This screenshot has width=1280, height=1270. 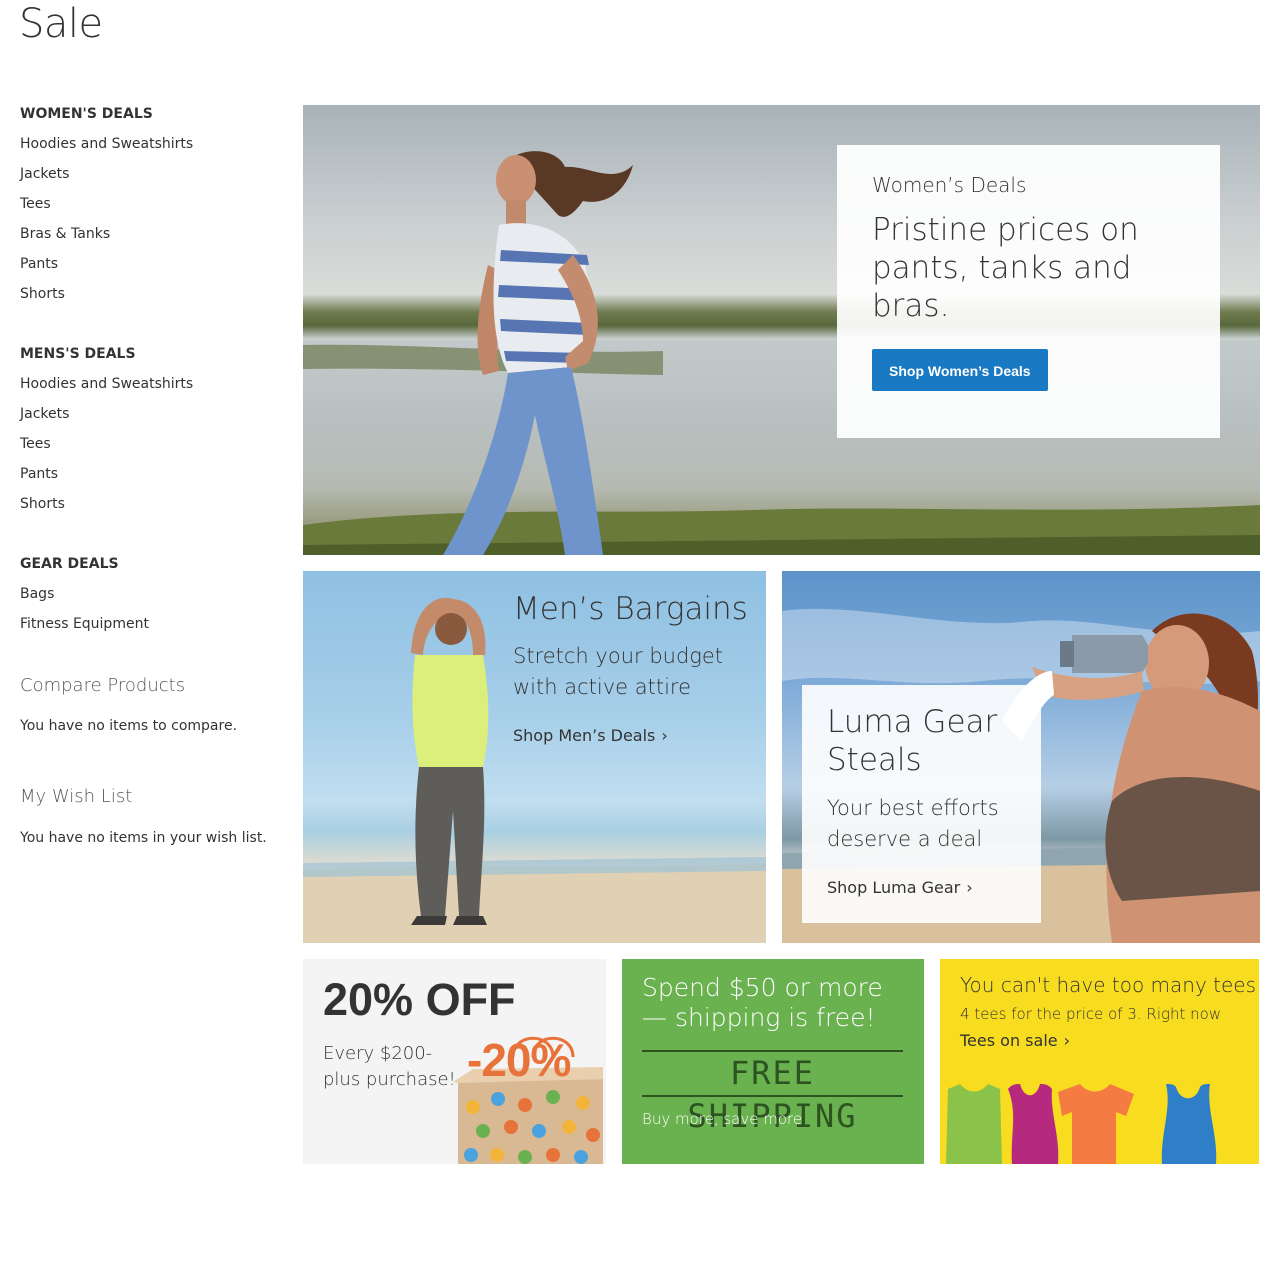 I want to click on womens-deals-heading: WOMEN'S DEALS, so click(x=86, y=114).